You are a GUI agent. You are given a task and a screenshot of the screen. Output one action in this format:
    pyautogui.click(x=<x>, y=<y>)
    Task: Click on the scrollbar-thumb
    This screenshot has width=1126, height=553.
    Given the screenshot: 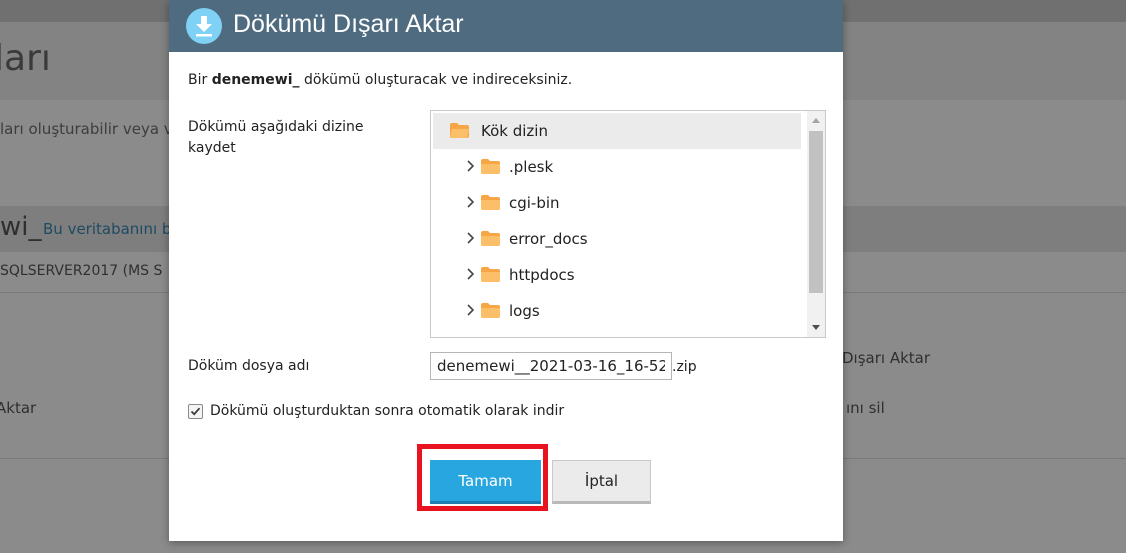 What is the action you would take?
    pyautogui.click(x=816, y=212)
    